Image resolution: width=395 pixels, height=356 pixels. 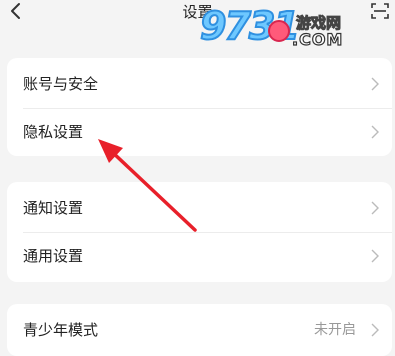 I want to click on settings-item-label: 通用设置, so click(x=53, y=256).